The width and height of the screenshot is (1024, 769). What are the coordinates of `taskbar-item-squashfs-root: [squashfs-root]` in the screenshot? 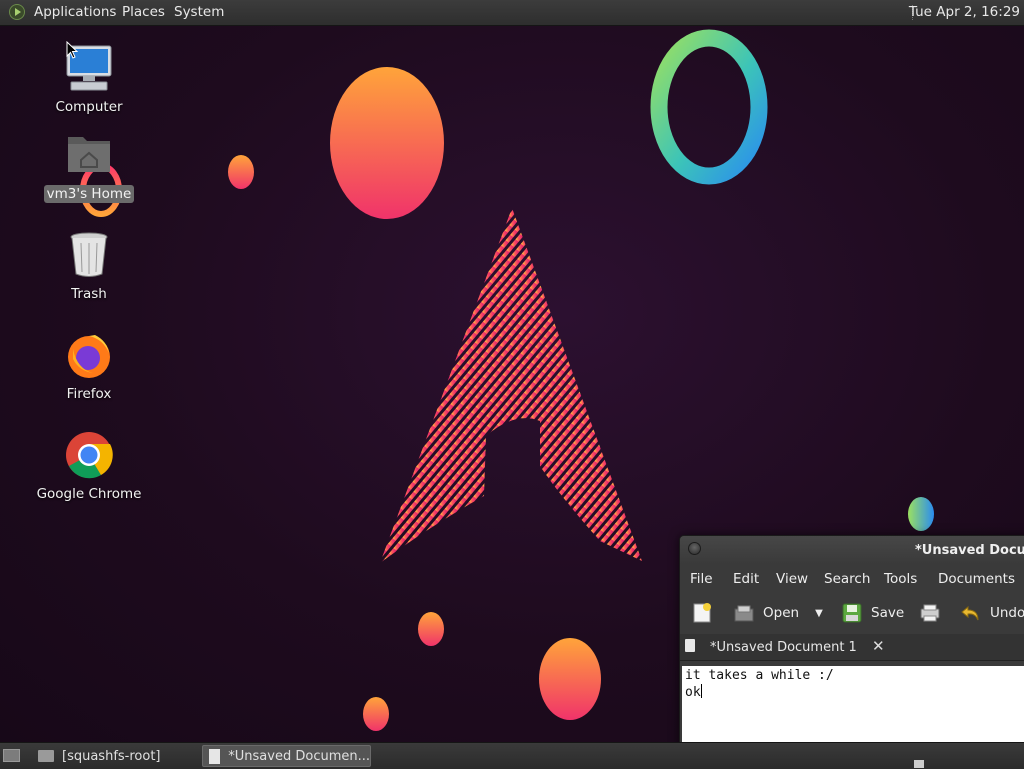 It's located at (114, 756).